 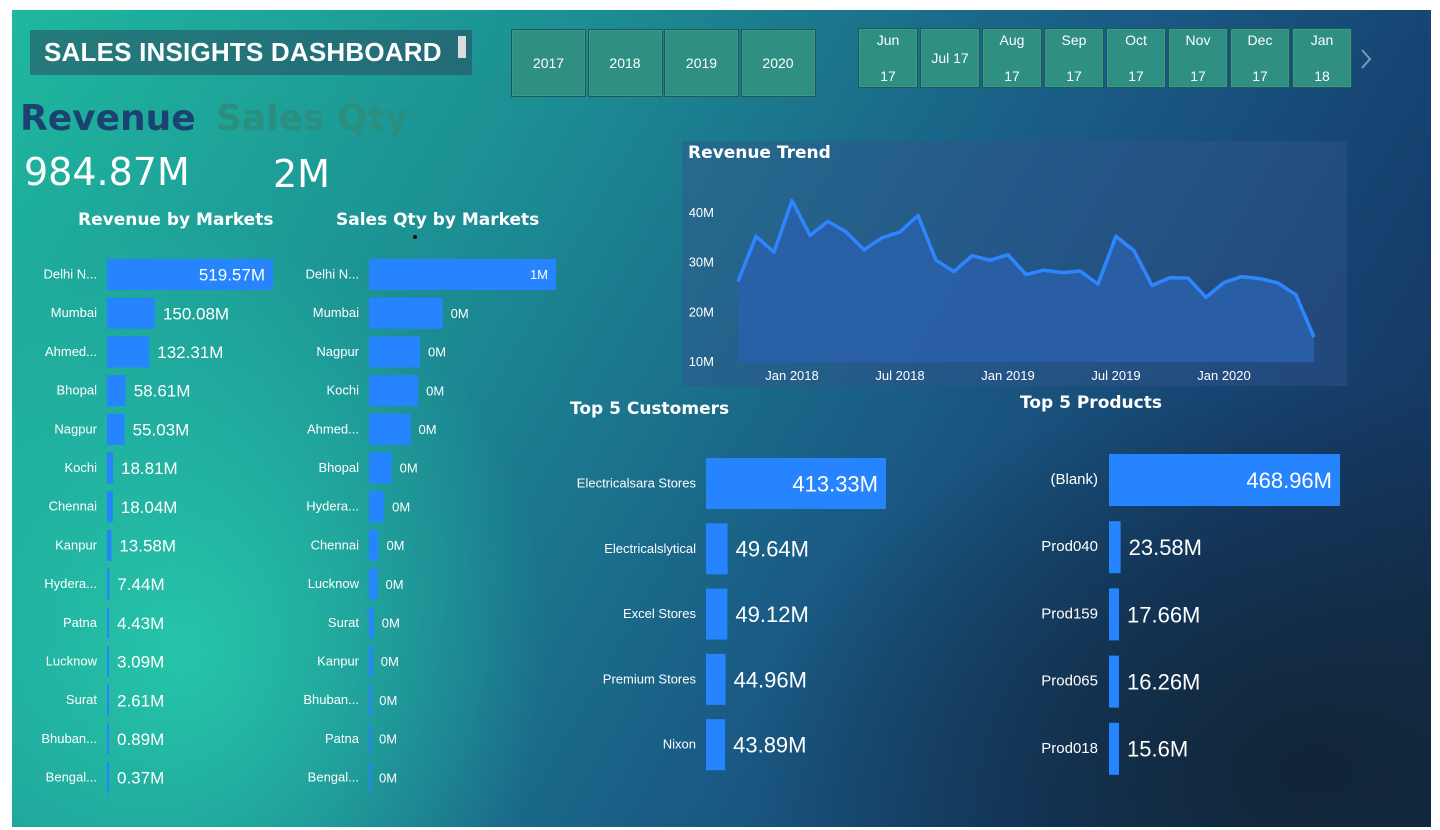 I want to click on x-tick-label: Jul 2018, so click(x=899, y=375).